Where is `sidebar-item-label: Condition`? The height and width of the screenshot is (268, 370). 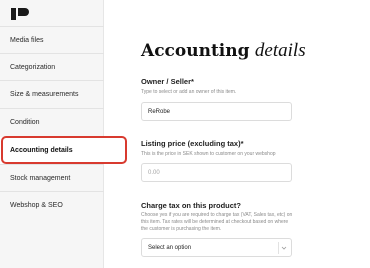
sidebar-item-label: Condition is located at coordinates (25, 122).